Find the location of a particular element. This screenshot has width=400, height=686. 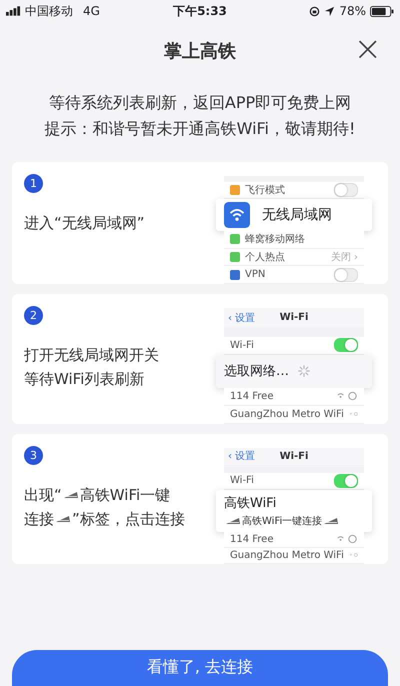

rotation-lock-icon is located at coordinates (314, 11).